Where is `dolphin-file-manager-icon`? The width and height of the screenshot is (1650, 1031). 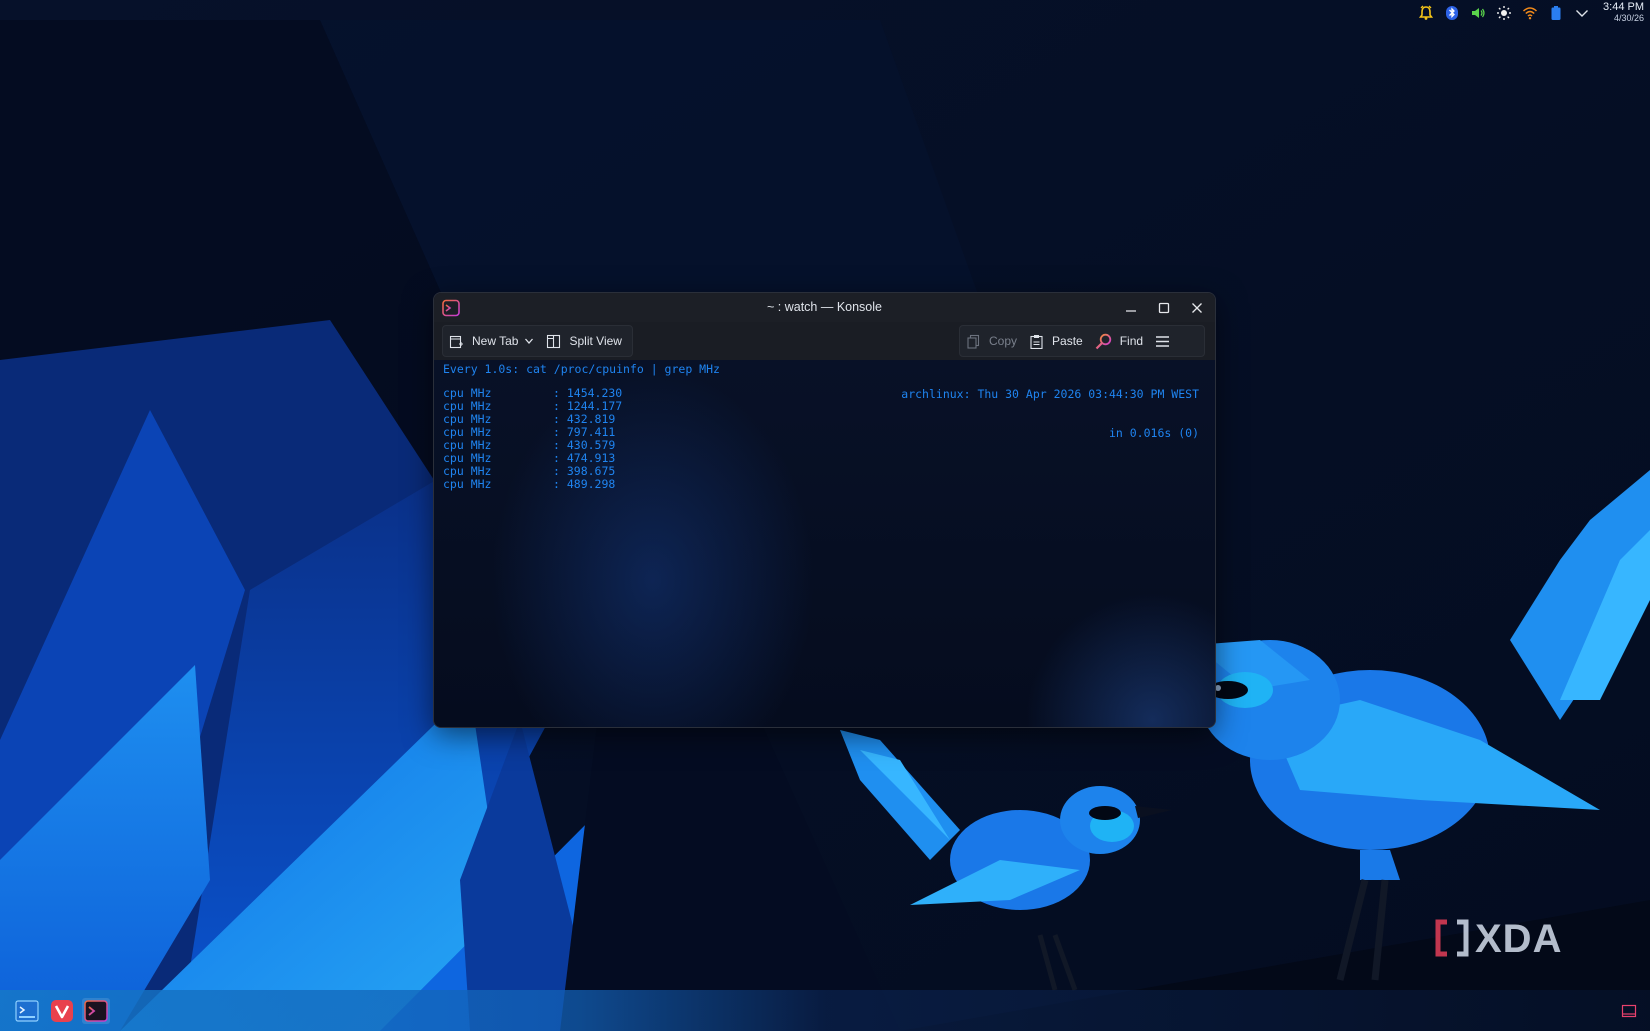 dolphin-file-manager-icon is located at coordinates (27, 1011).